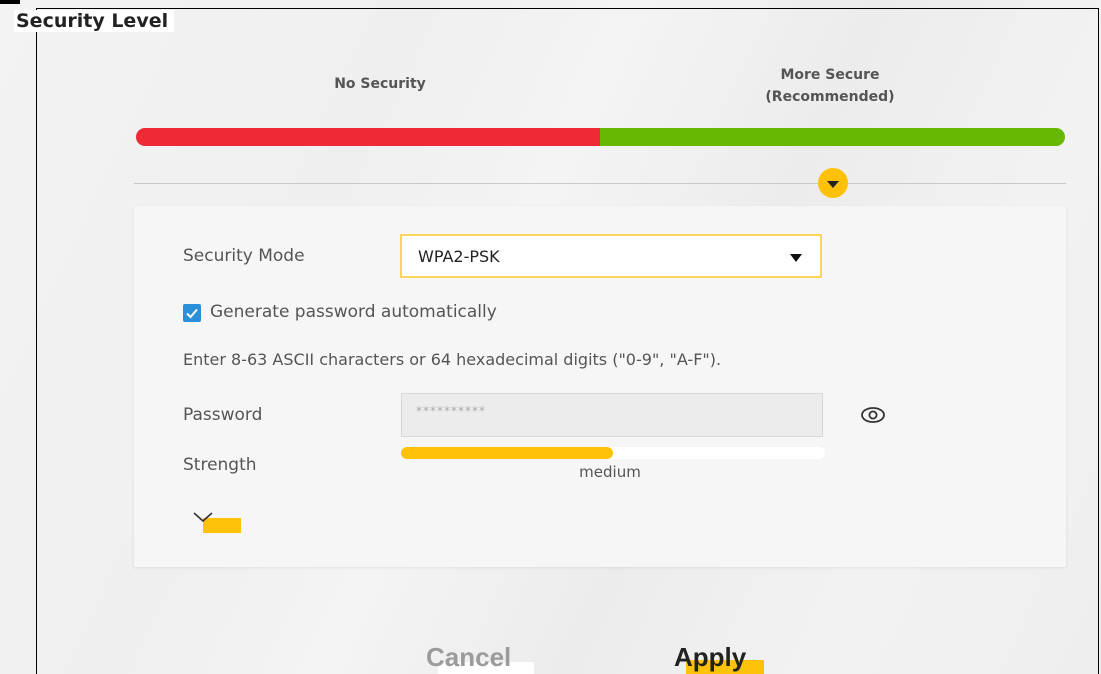  What do you see at coordinates (600, 183) in the screenshot?
I see `level-divider` at bounding box center [600, 183].